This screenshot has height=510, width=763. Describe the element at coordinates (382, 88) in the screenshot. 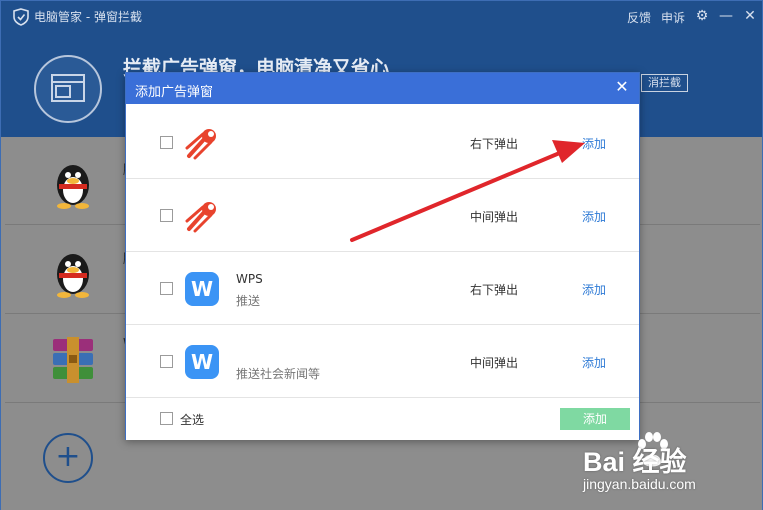

I see `dialog-header: 添加广告弹窗 ✕` at that location.